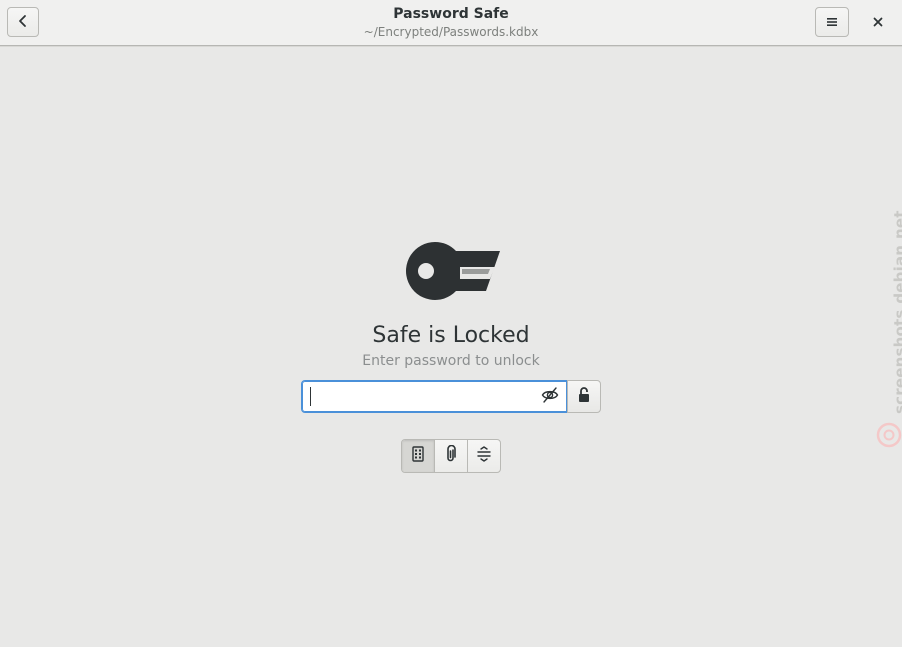  What do you see at coordinates (896, 312) in the screenshot?
I see `watermark-text: screenshots.debian.net` at bounding box center [896, 312].